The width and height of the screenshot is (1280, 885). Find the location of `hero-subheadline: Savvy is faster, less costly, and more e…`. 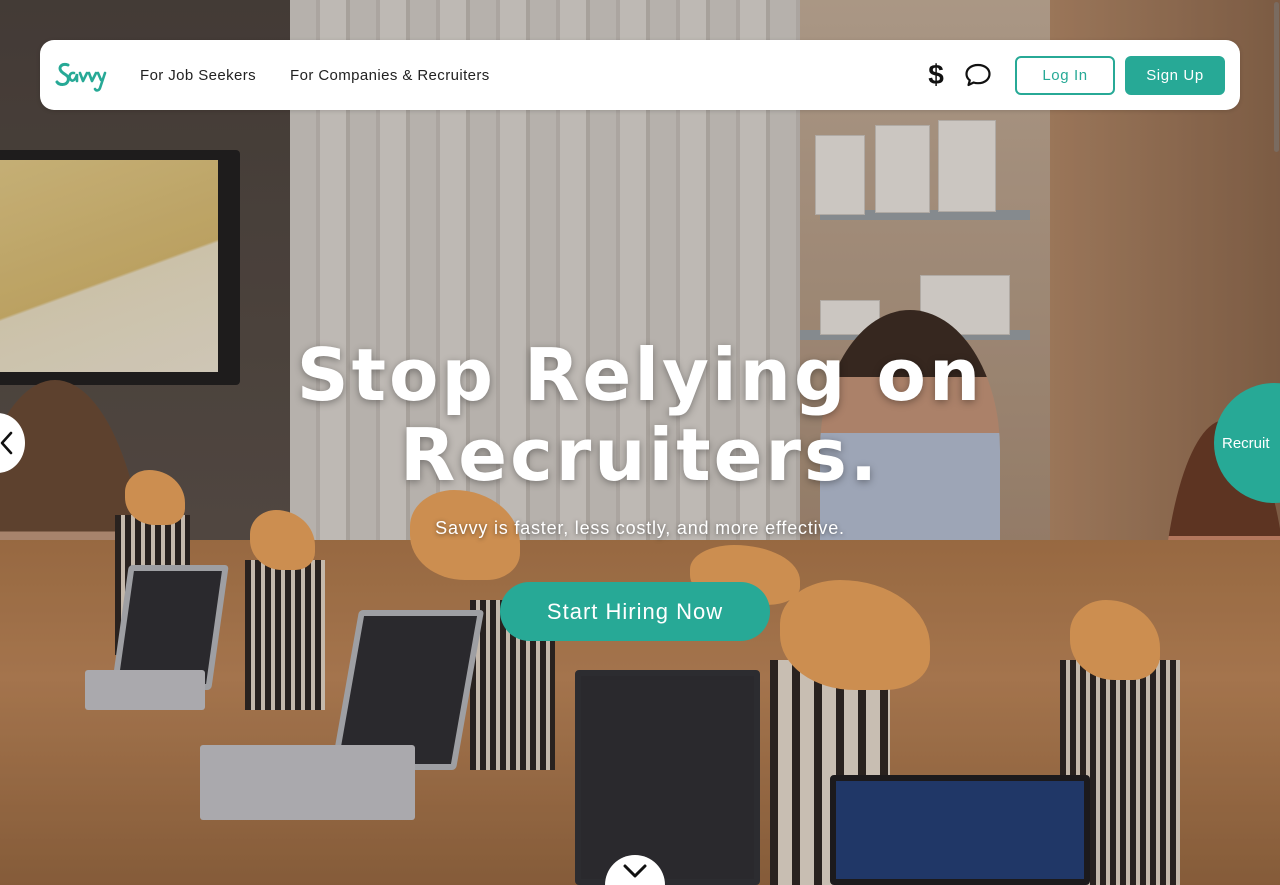

hero-subheadline: Savvy is faster, less costly, and more e… is located at coordinates (640, 528).